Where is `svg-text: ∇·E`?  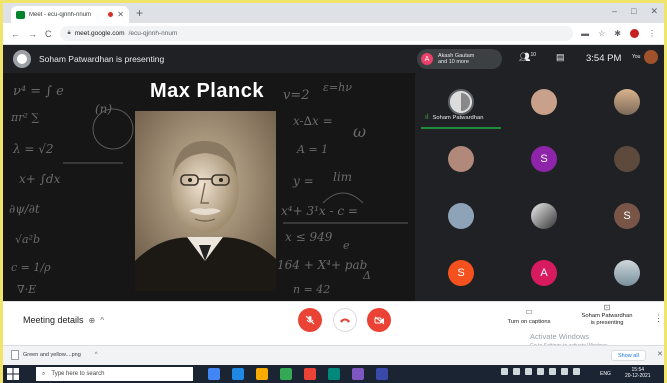 svg-text: ∇·E is located at coordinates (26, 289).